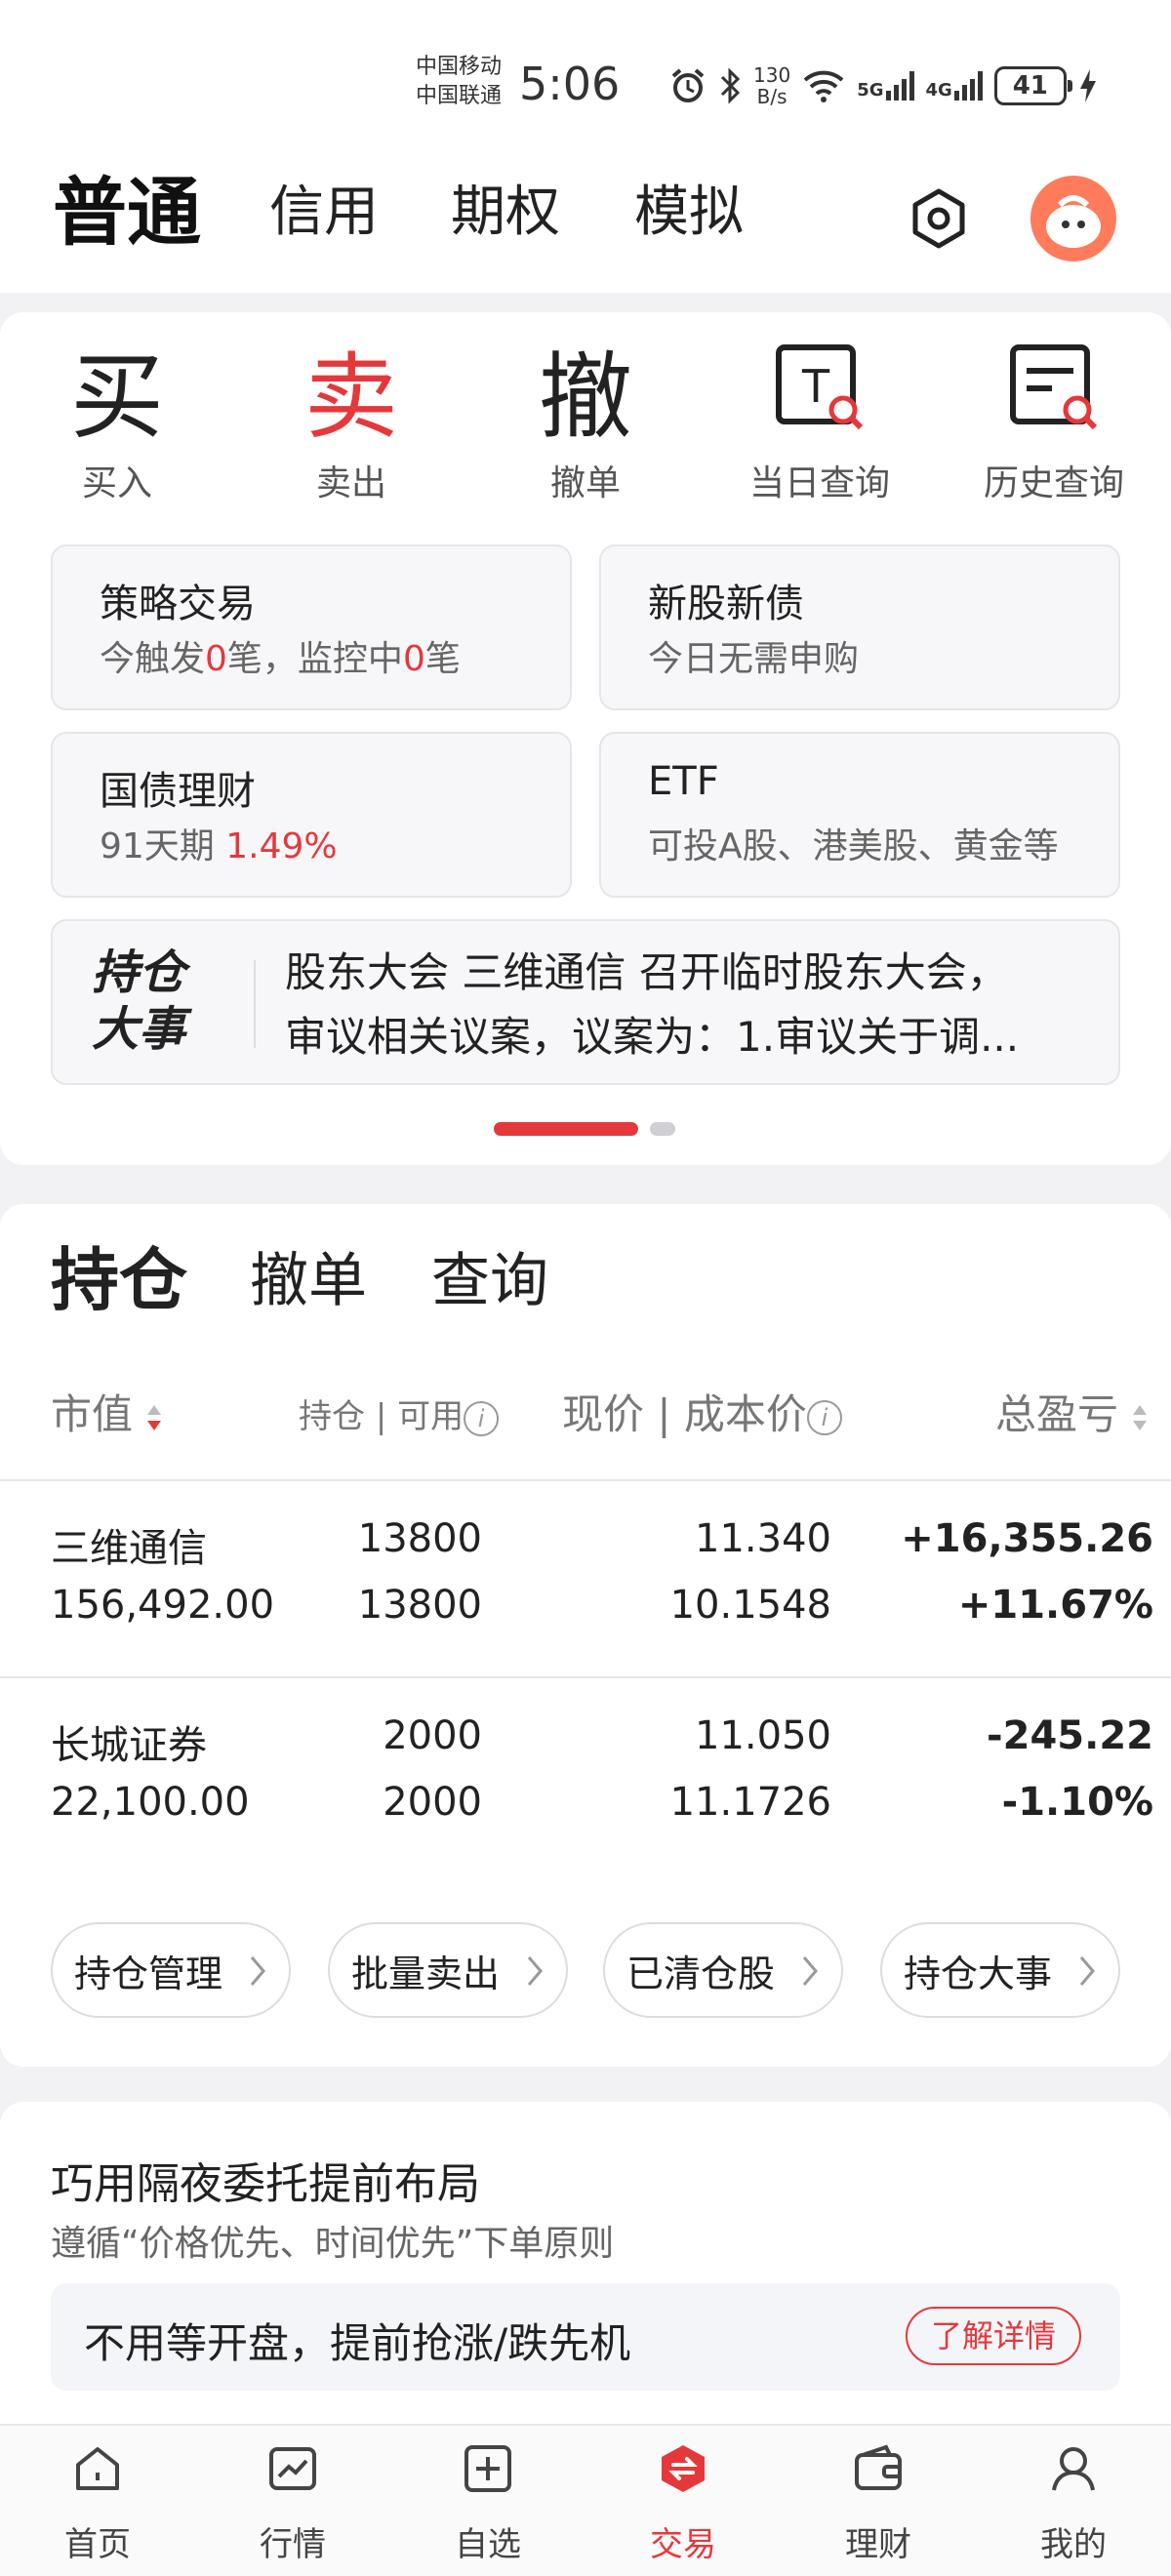 This screenshot has height=2576, width=1171. I want to click on promo-title: 巧用隔夜委托提前布局, so click(265, 2184).